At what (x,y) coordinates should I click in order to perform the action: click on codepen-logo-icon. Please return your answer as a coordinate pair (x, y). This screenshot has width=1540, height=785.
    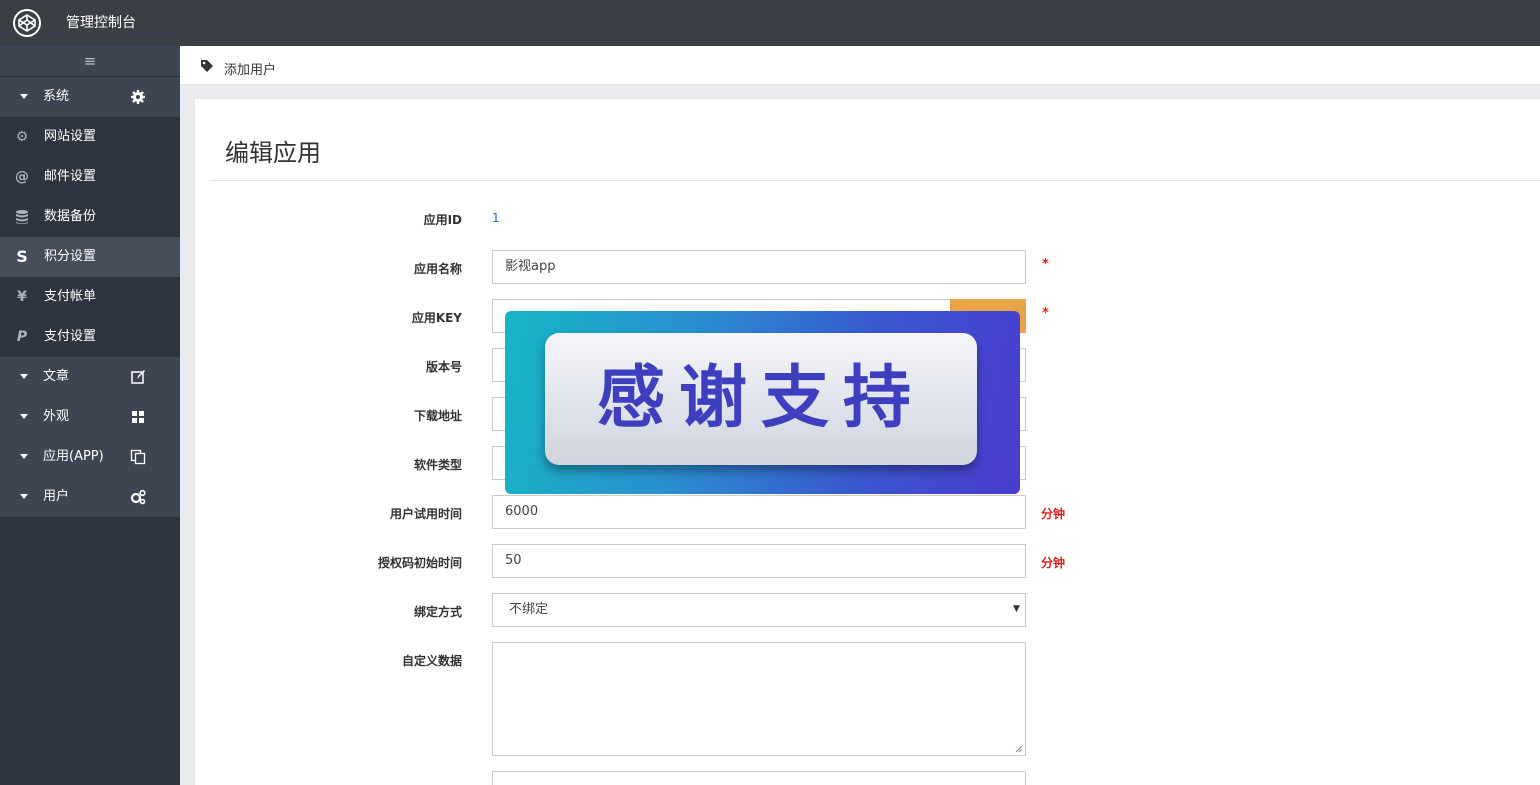
    Looking at the image, I should click on (27, 23).